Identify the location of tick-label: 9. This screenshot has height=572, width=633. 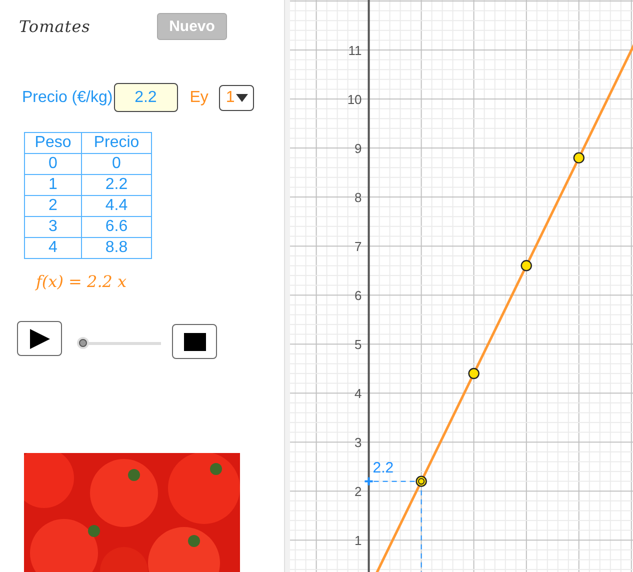
(358, 148).